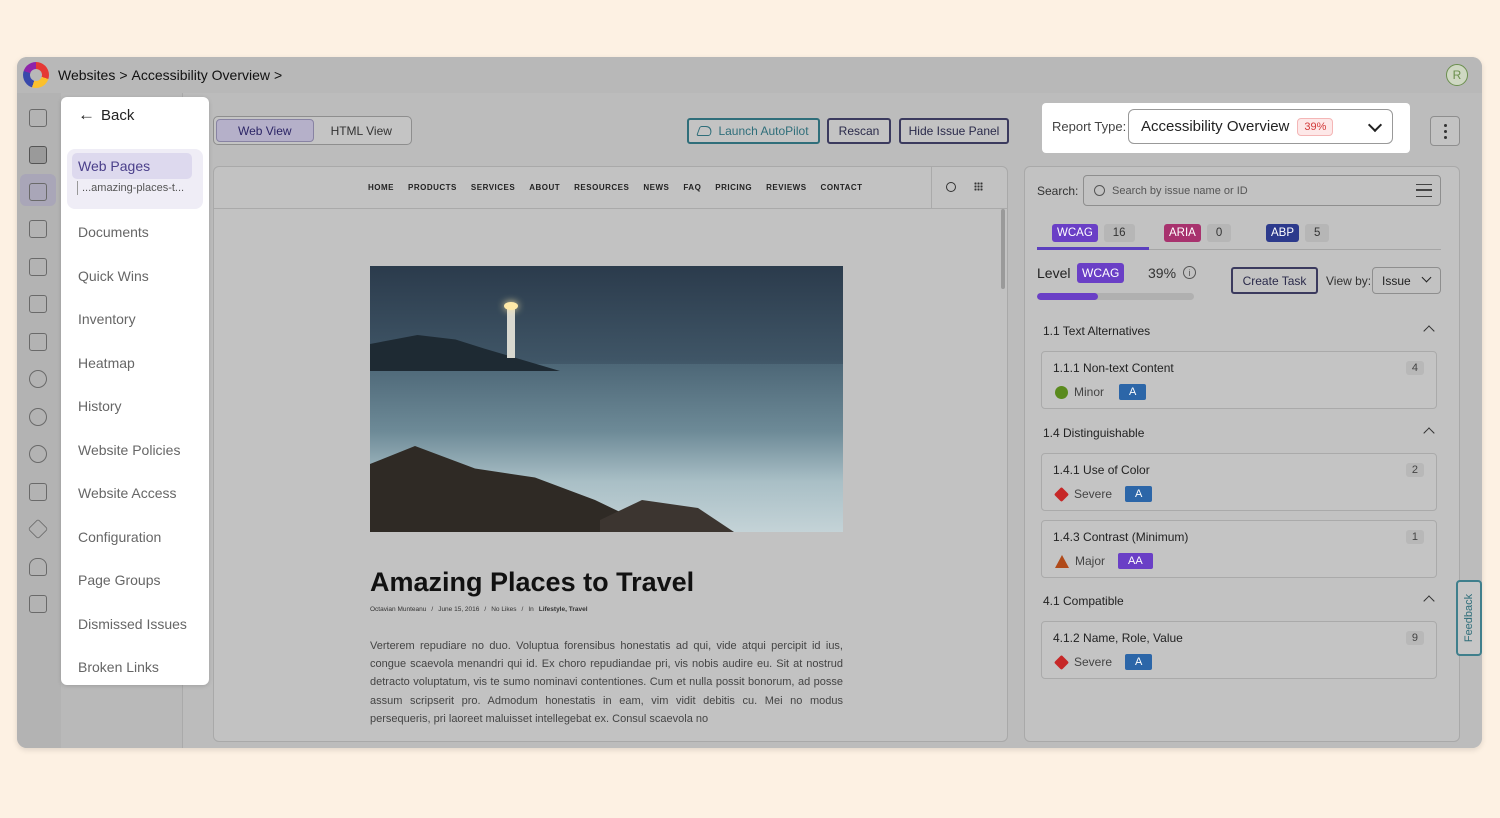 The width and height of the screenshot is (1500, 818). What do you see at coordinates (38, 567) in the screenshot?
I see `bell-icon` at bounding box center [38, 567].